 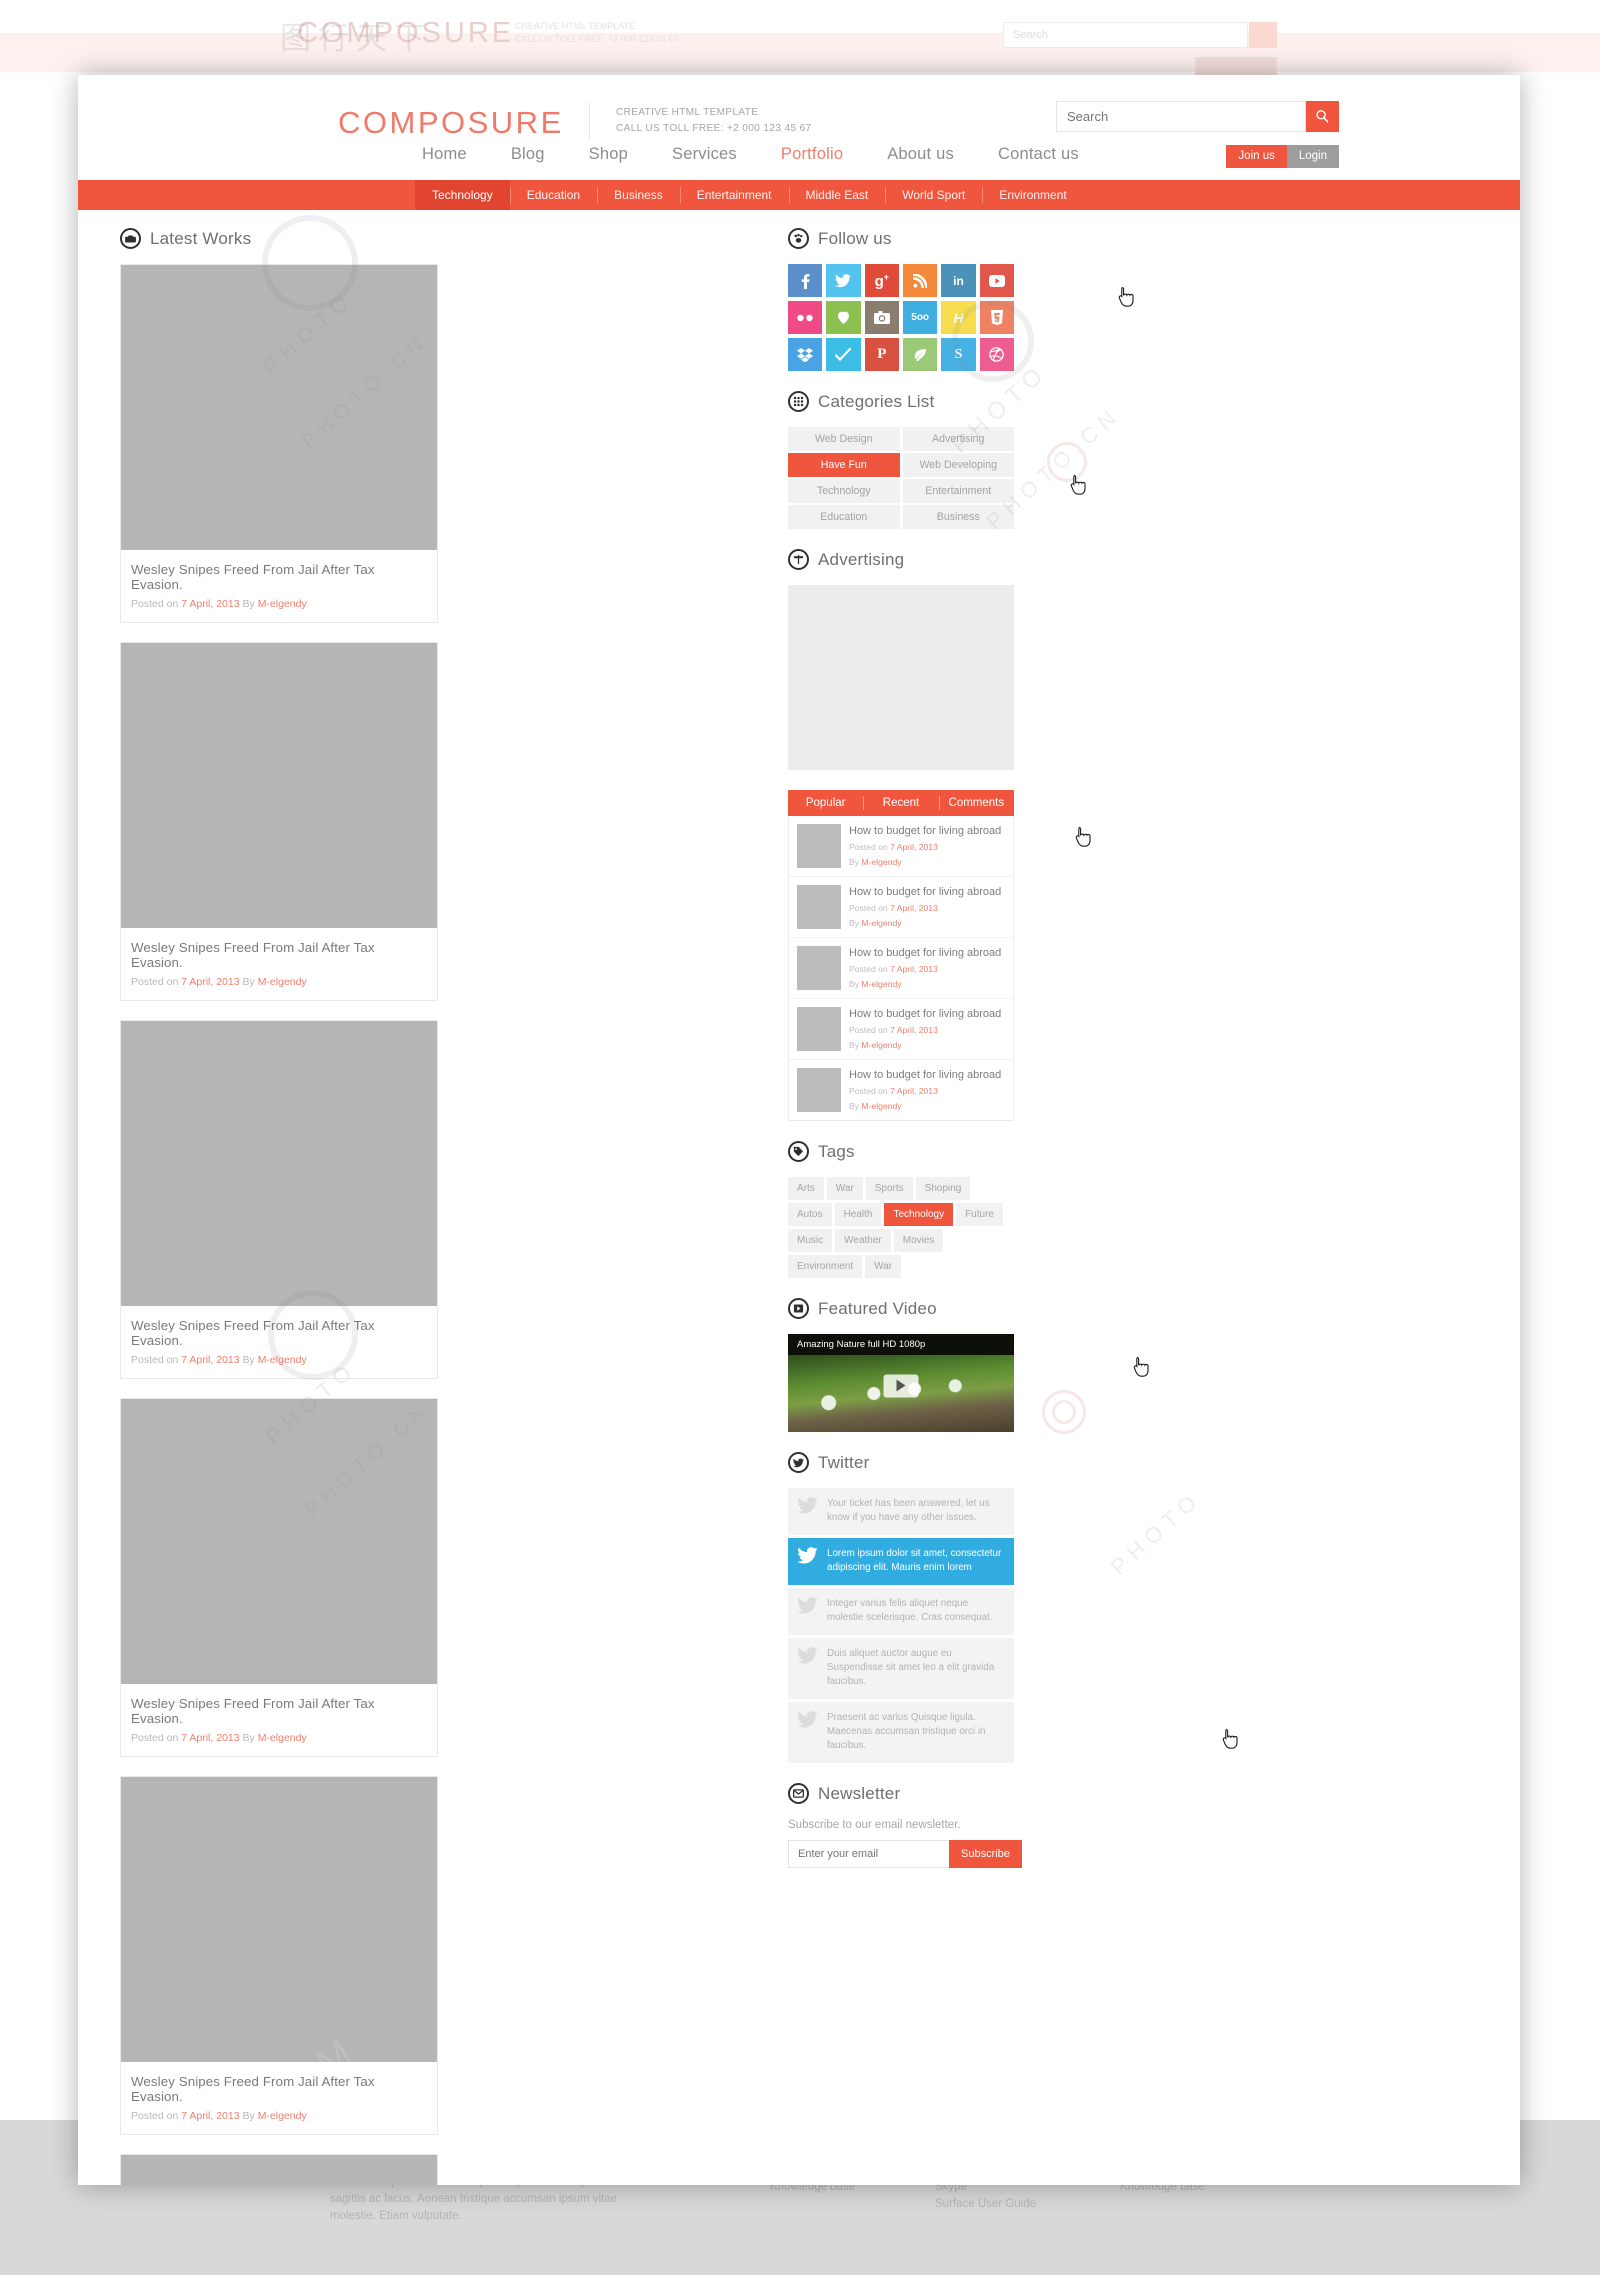 I want to click on dropbox-icon, so click(x=805, y=354).